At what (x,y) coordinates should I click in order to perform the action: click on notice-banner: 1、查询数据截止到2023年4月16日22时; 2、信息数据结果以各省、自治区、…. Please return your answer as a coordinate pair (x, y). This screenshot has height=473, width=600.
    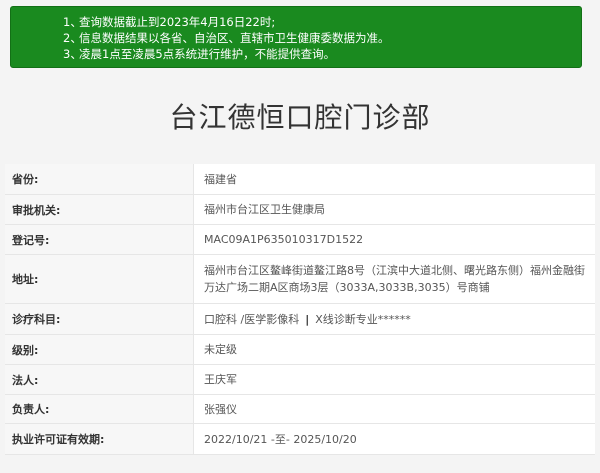
    Looking at the image, I should click on (296, 37).